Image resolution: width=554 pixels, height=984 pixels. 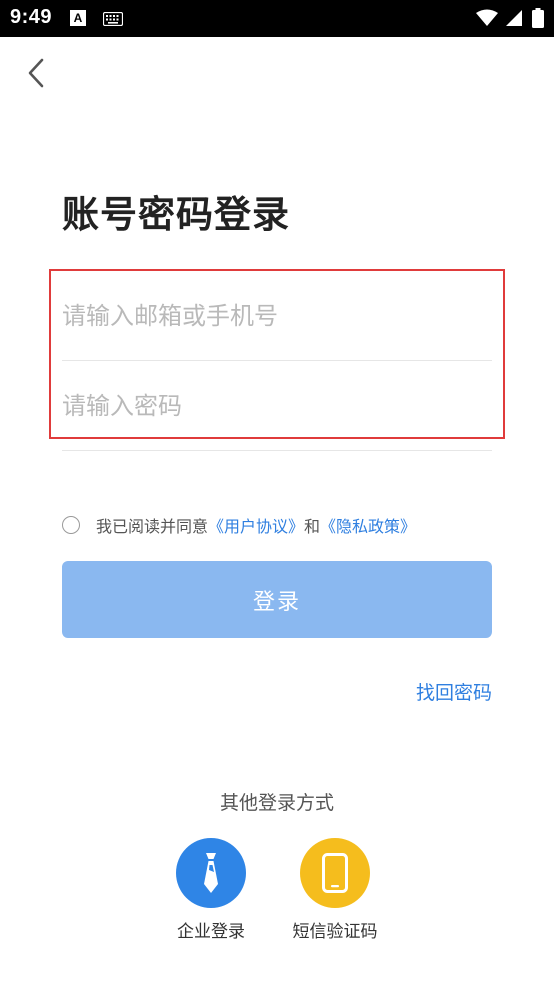 What do you see at coordinates (276, 803) in the screenshot?
I see `other-login-title: 其他登录方式` at bounding box center [276, 803].